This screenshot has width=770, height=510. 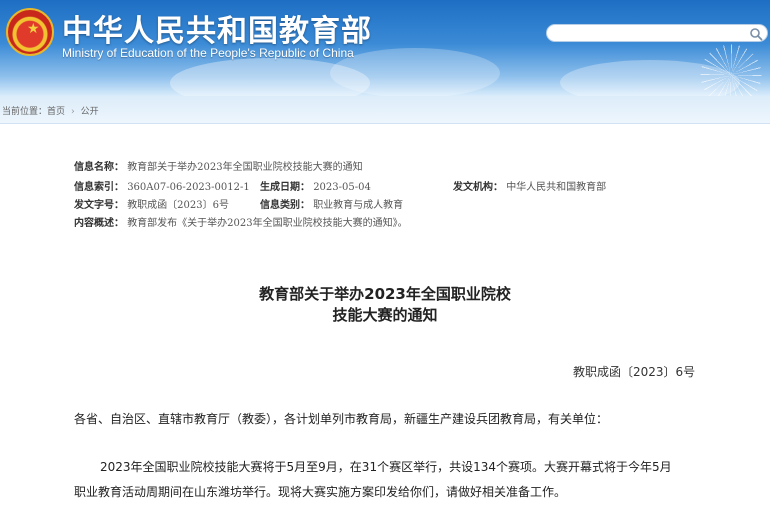 What do you see at coordinates (285, 205) in the screenshot?
I see `meta-category-label: 信息类别：` at bounding box center [285, 205].